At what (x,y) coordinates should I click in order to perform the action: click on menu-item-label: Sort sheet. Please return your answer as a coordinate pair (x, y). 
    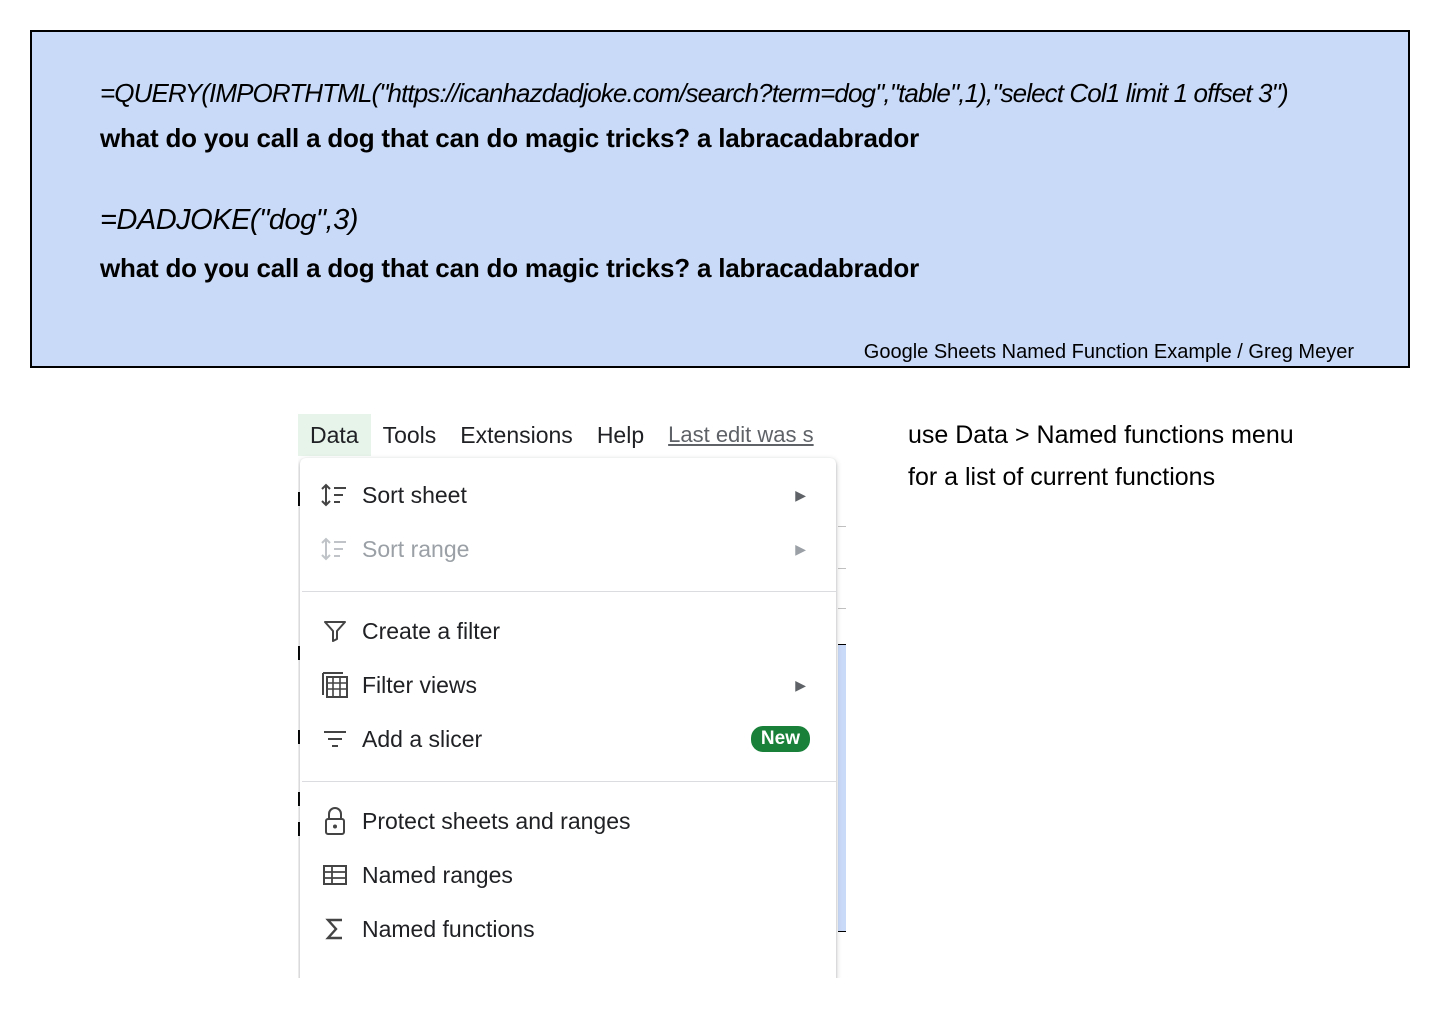
    Looking at the image, I should click on (414, 494).